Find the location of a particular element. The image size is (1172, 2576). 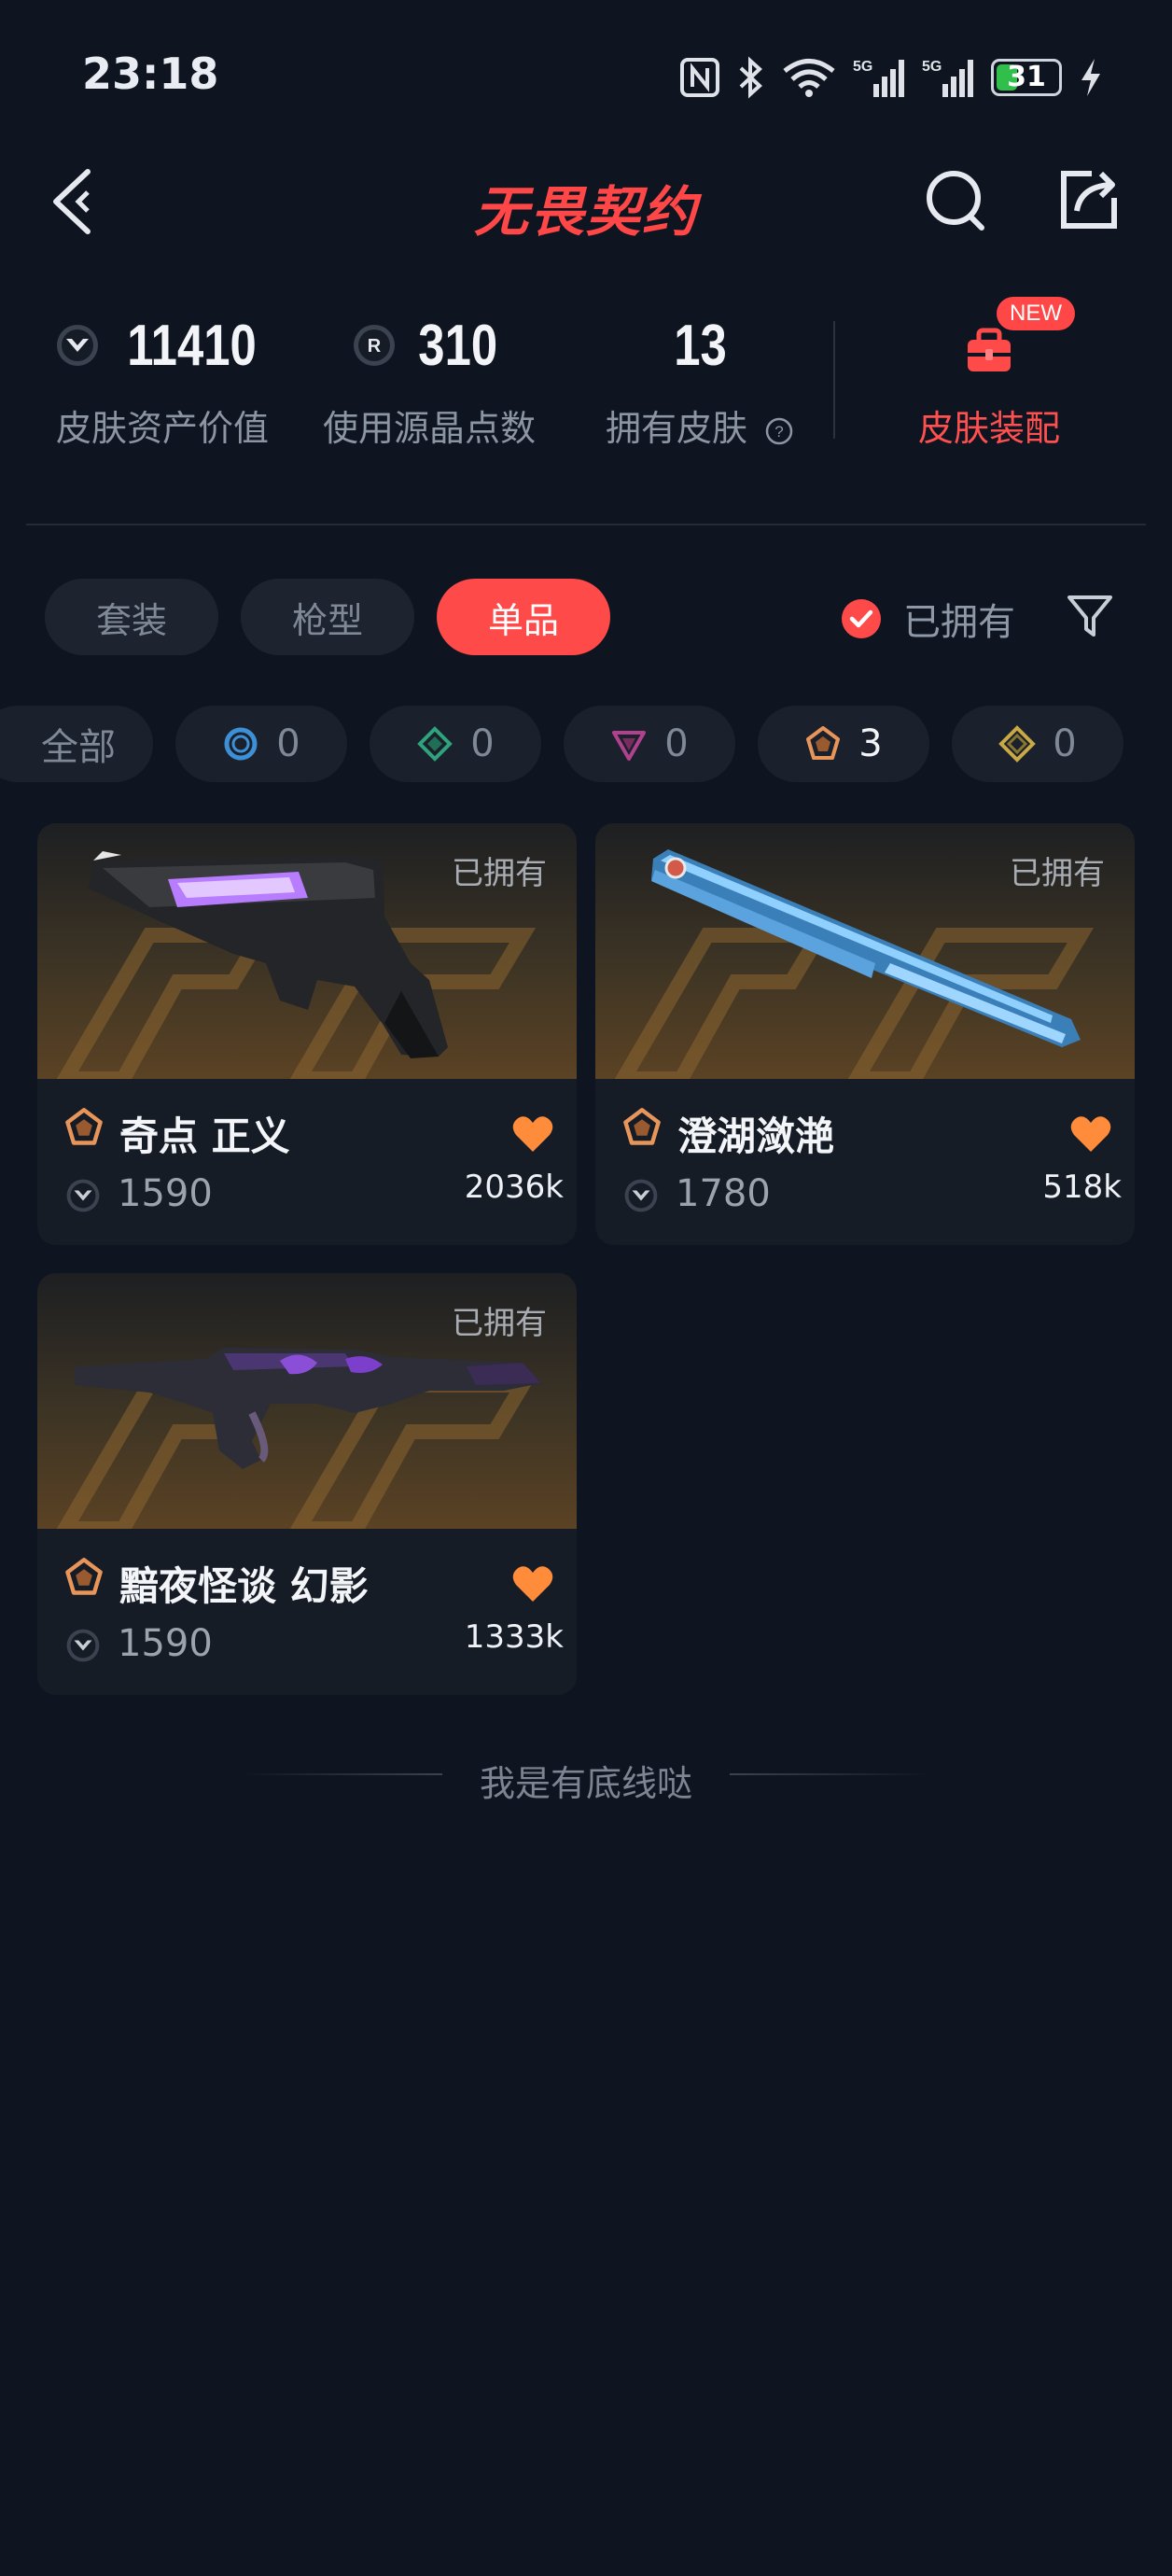

svg-text: R is located at coordinates (375, 346).